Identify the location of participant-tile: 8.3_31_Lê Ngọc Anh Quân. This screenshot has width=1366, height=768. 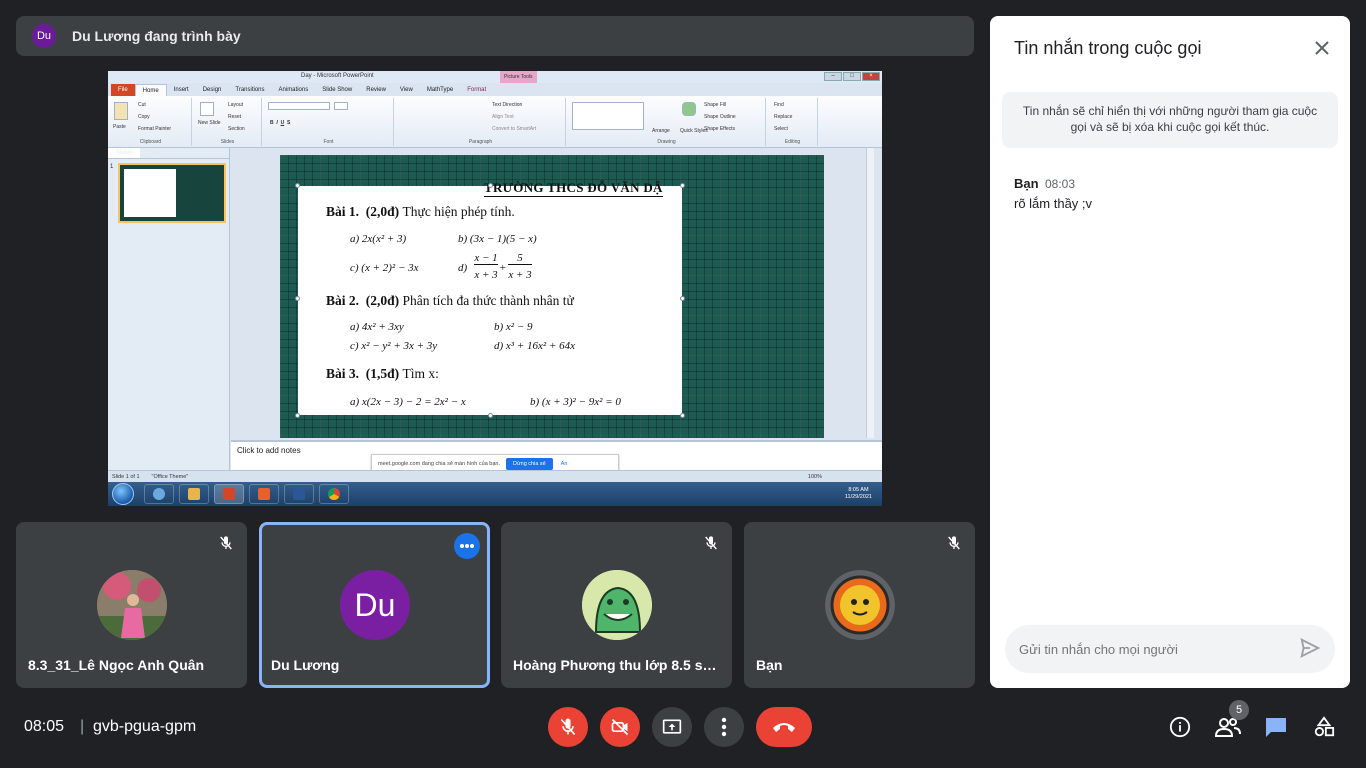
(131, 605).